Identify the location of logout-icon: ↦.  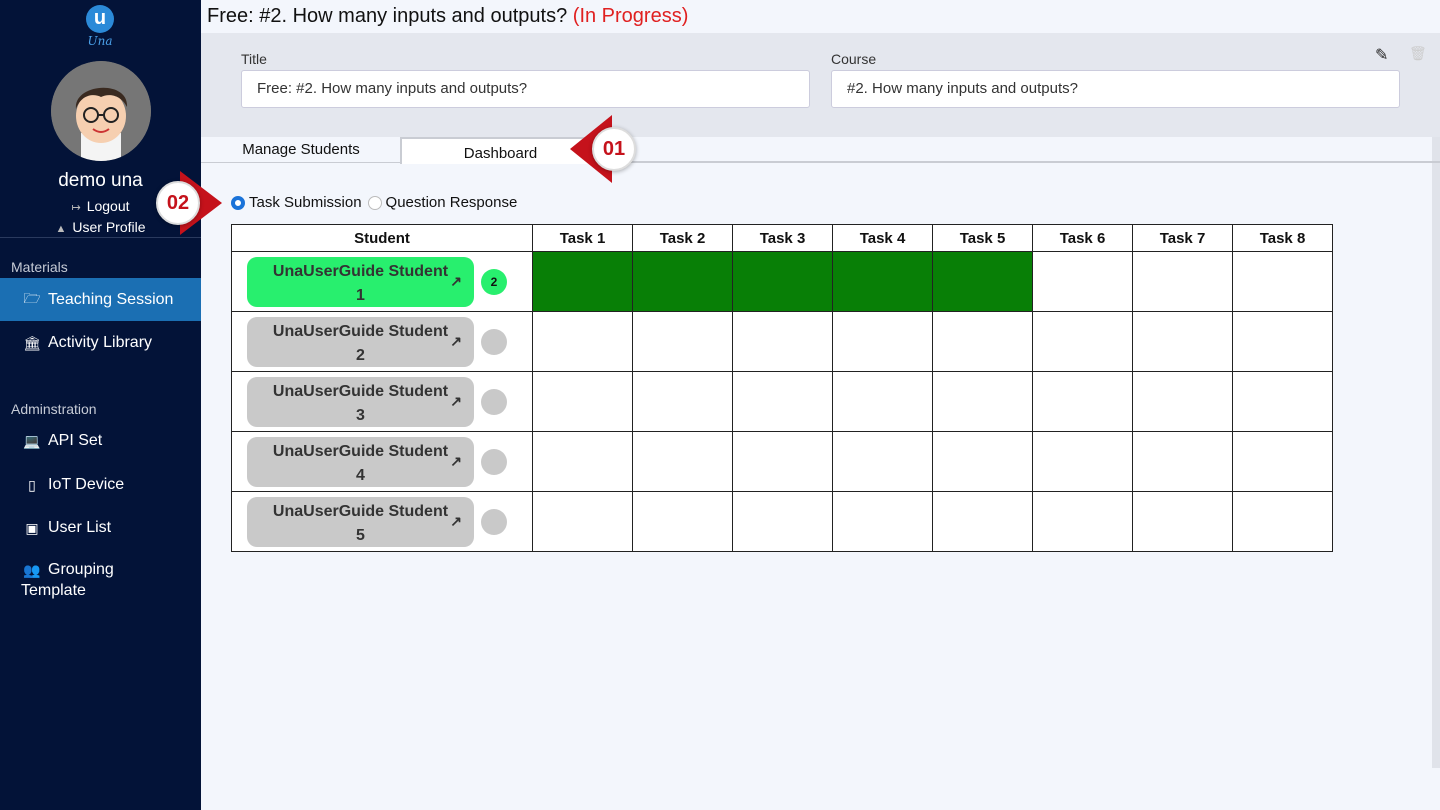
(76, 208).